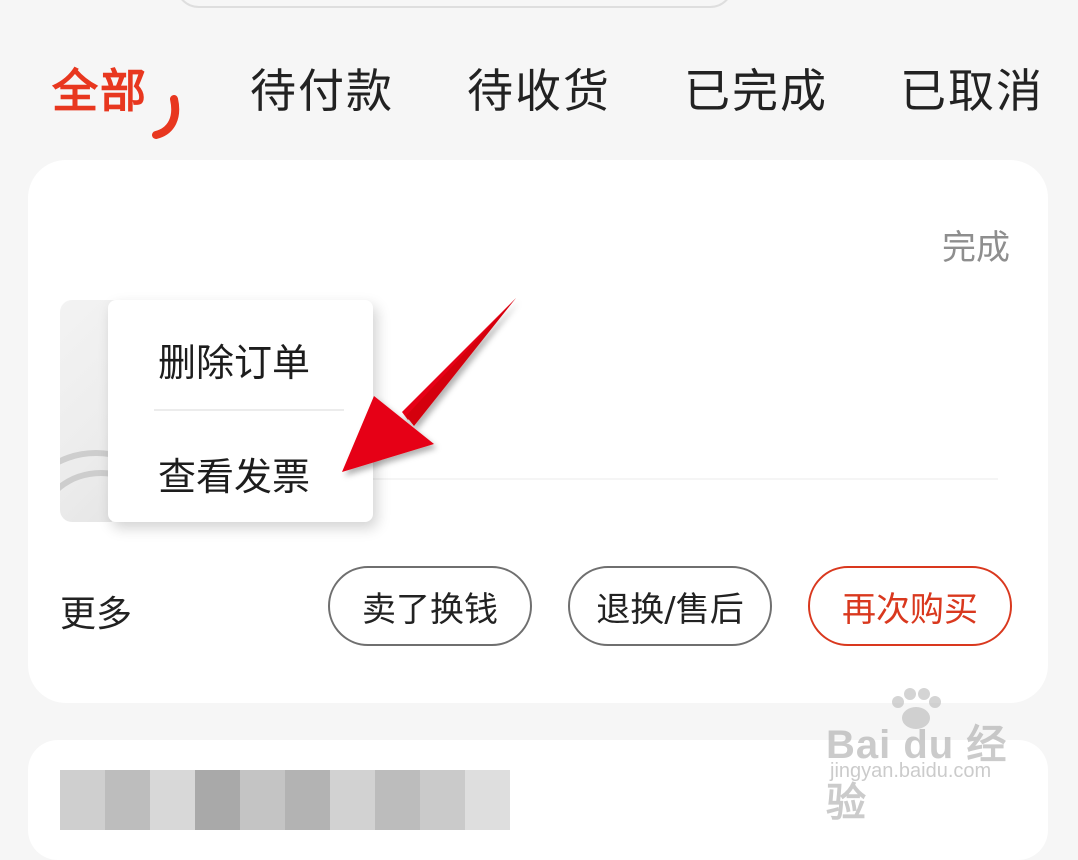  Describe the element at coordinates (249, 410) in the screenshot. I see `popup-divider` at that location.